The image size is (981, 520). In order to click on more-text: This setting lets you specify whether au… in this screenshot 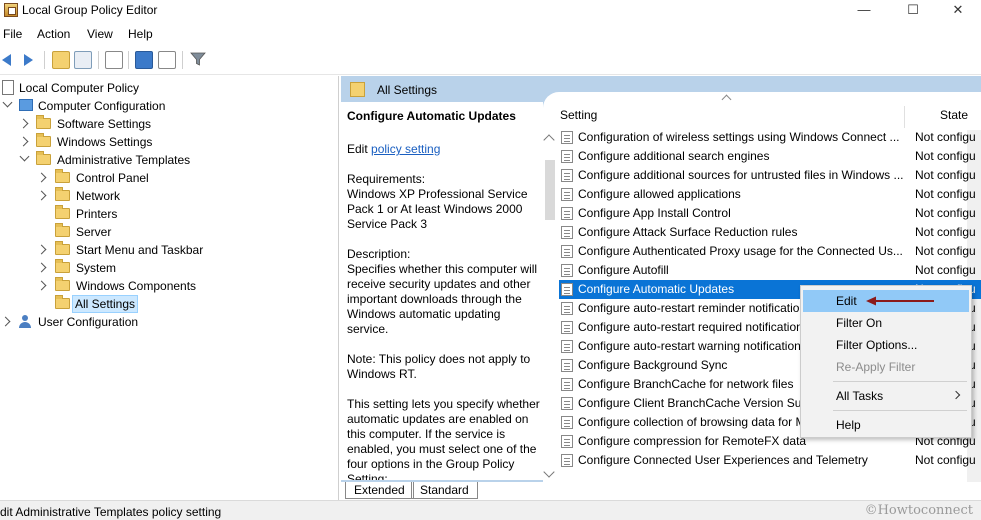, I will do `click(443, 438)`.